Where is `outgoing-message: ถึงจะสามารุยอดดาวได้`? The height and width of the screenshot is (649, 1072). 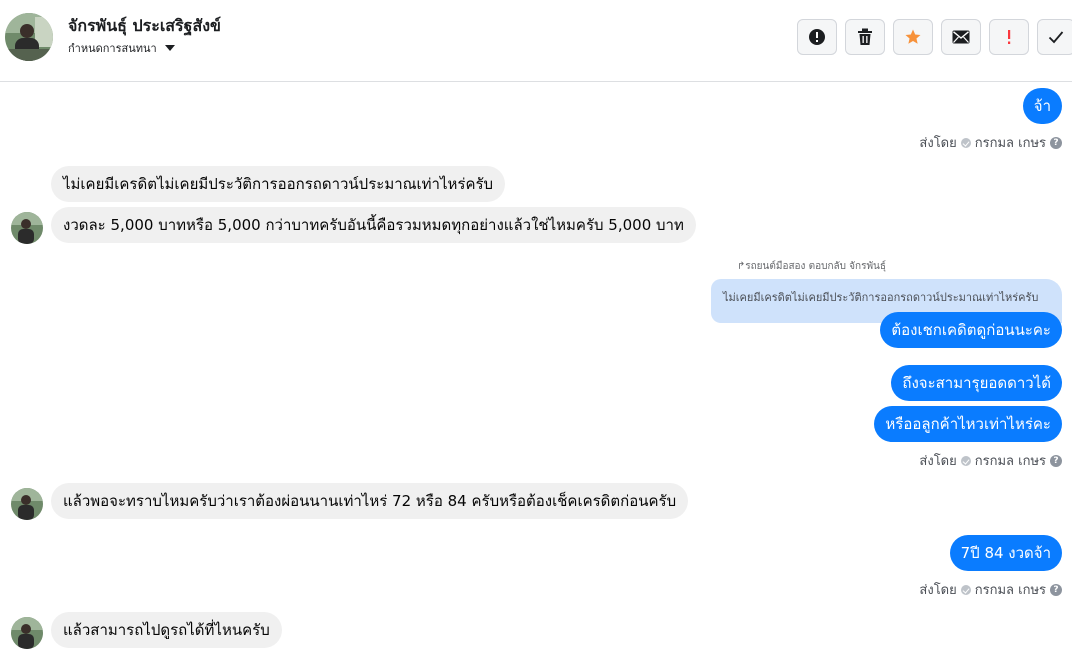 outgoing-message: ถึงจะสามารุยอดดาวได้ is located at coordinates (976, 383).